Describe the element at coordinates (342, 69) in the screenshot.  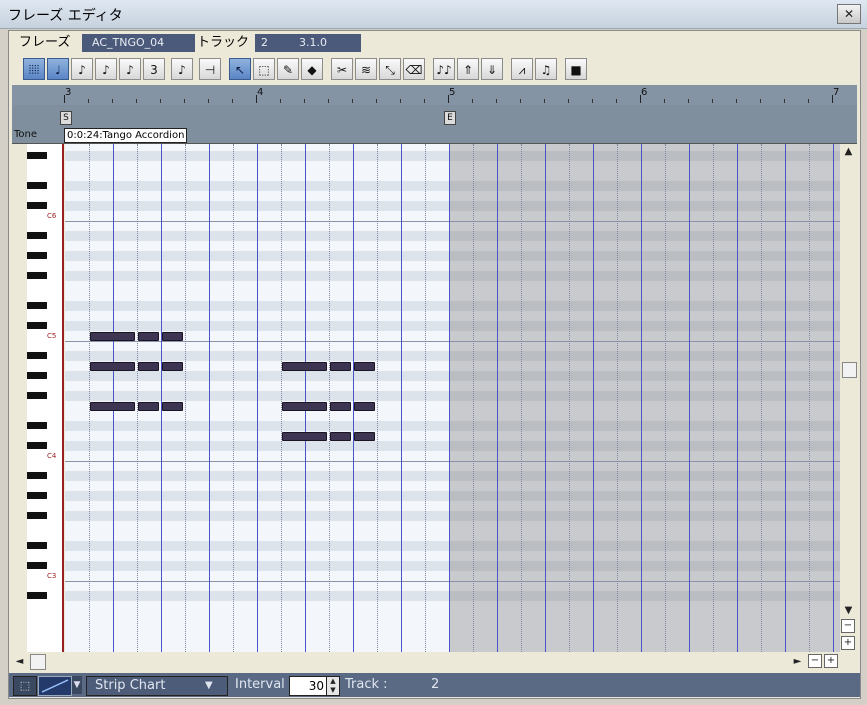
I see `cut-icon: ✂` at that location.